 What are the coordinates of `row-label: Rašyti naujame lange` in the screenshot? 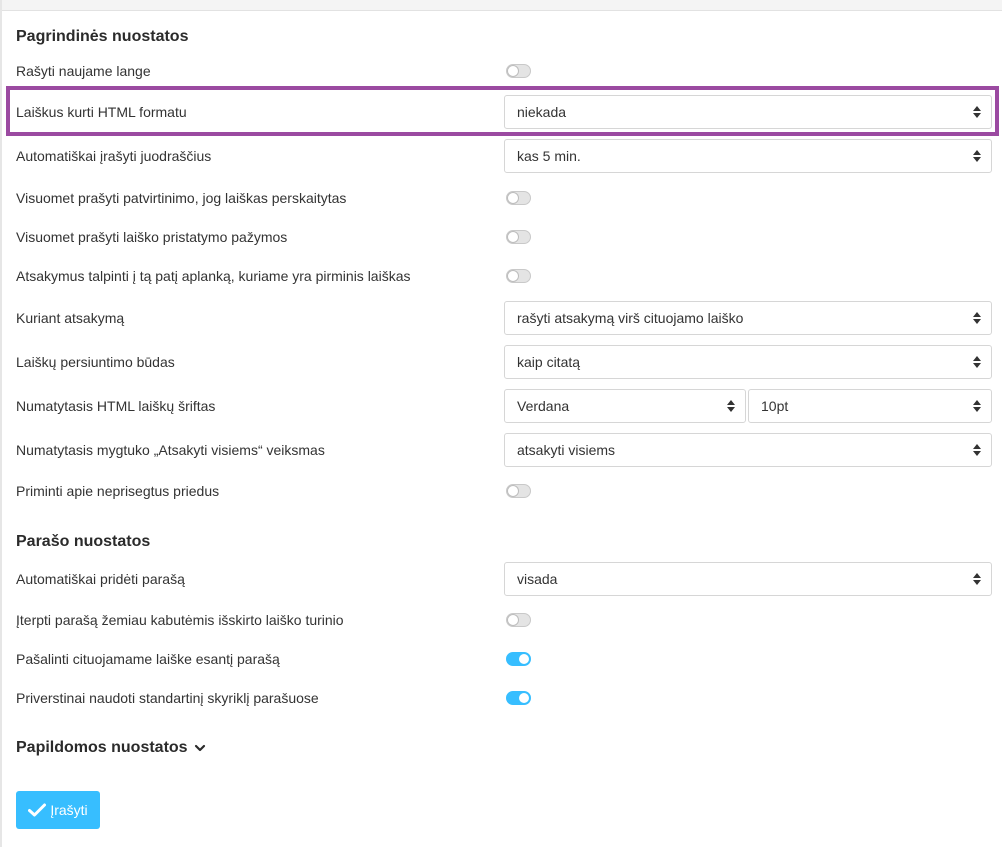 It's located at (83, 71).